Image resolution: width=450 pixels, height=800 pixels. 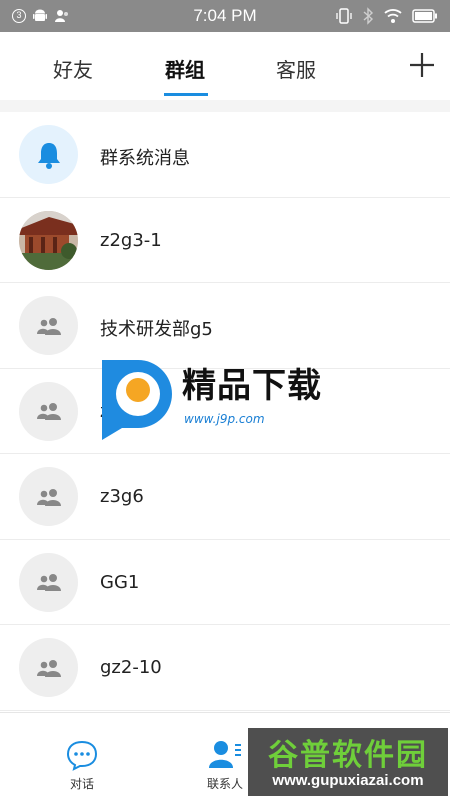 What do you see at coordinates (40, 15) in the screenshot?
I see `android-icon` at bounding box center [40, 15].